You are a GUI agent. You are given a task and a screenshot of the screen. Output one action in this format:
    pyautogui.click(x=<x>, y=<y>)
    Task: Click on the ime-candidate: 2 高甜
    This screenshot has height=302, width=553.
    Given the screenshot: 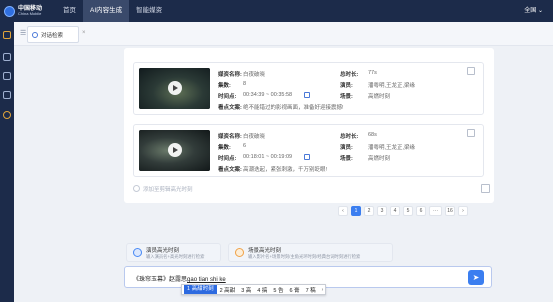 What is the action you would take?
    pyautogui.click(x=228, y=290)
    